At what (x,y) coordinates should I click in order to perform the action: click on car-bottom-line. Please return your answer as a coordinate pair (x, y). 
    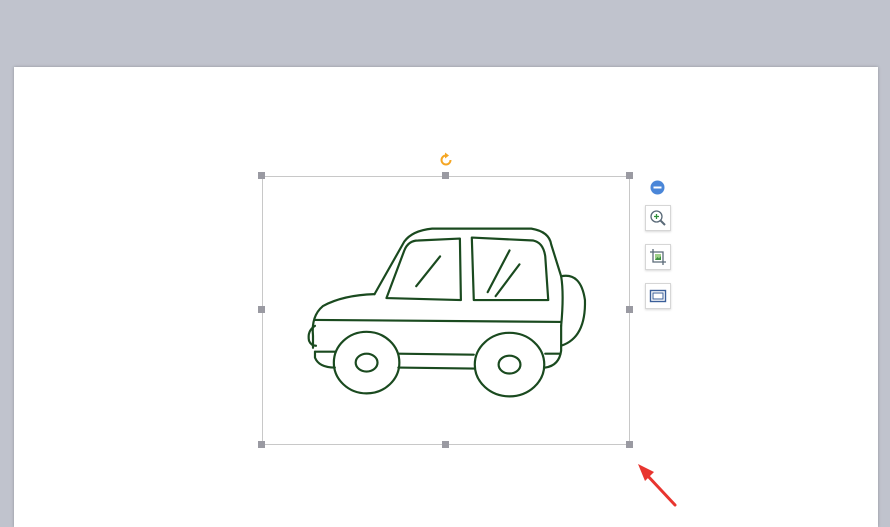
    Looking at the image, I should click on (438, 347).